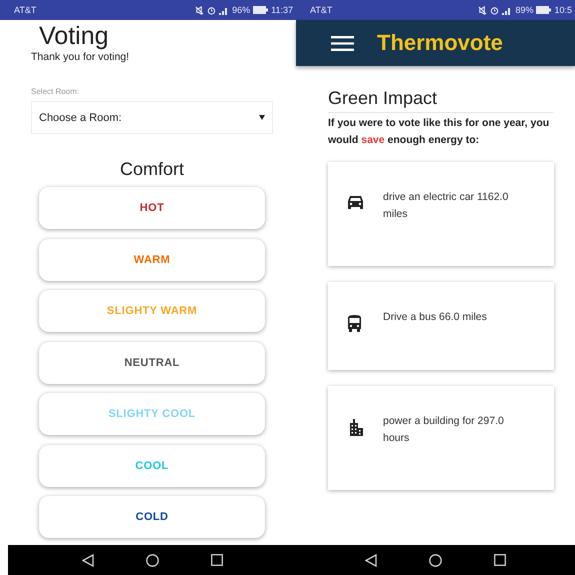 Image resolution: width=575 pixels, height=575 pixels. I want to click on vote-option-button: COLD, so click(152, 517).